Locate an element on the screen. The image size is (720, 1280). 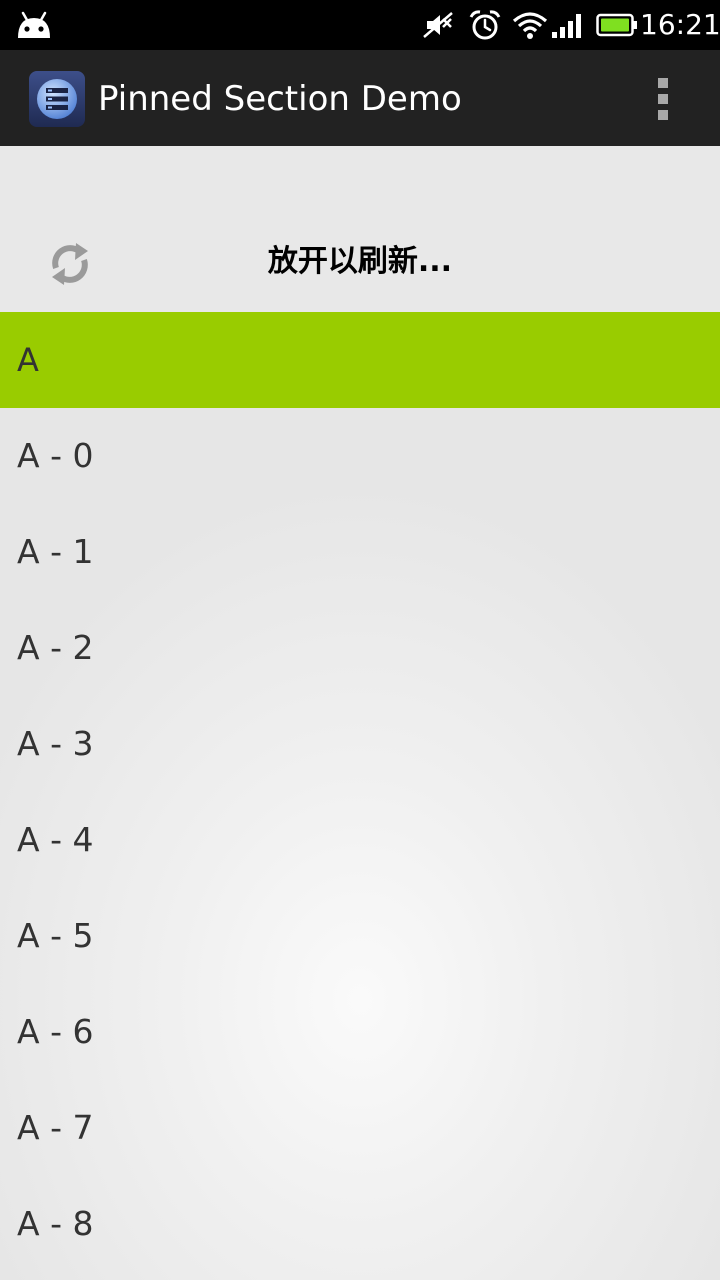
battery-icon is located at coordinates (616, 25).